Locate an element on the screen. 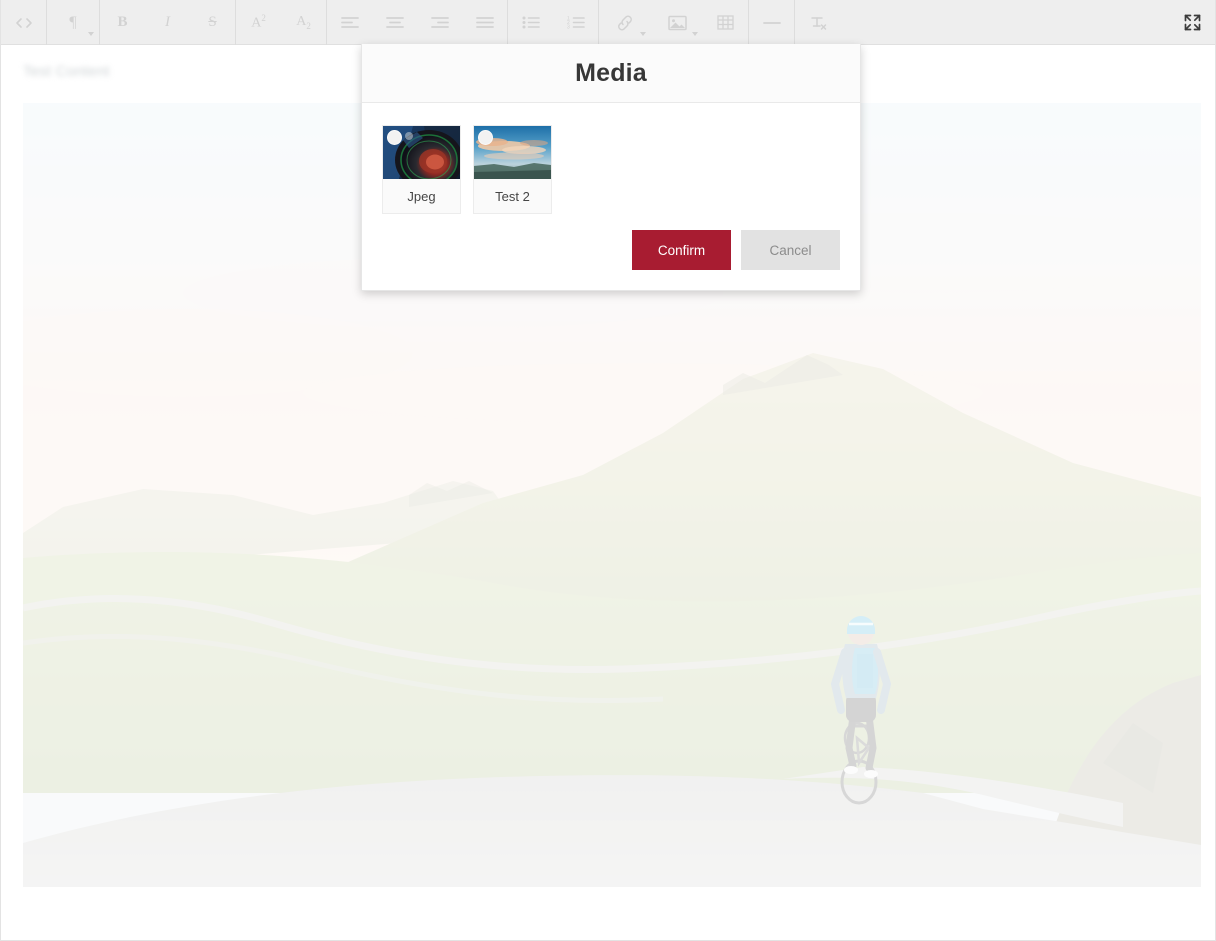  media-item-test-2: Test 2 is located at coordinates (512, 169).